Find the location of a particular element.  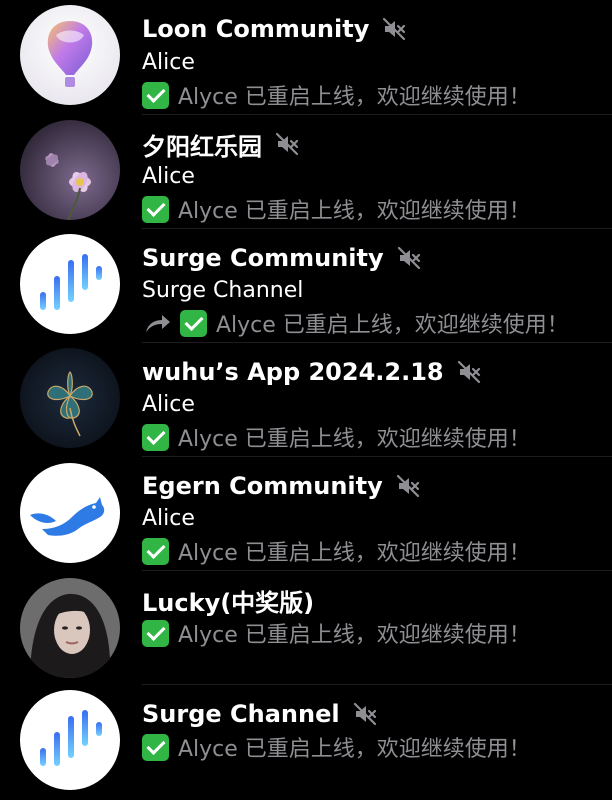

chat-title: wuhu’s App 2024.2.18 is located at coordinates (293, 372).